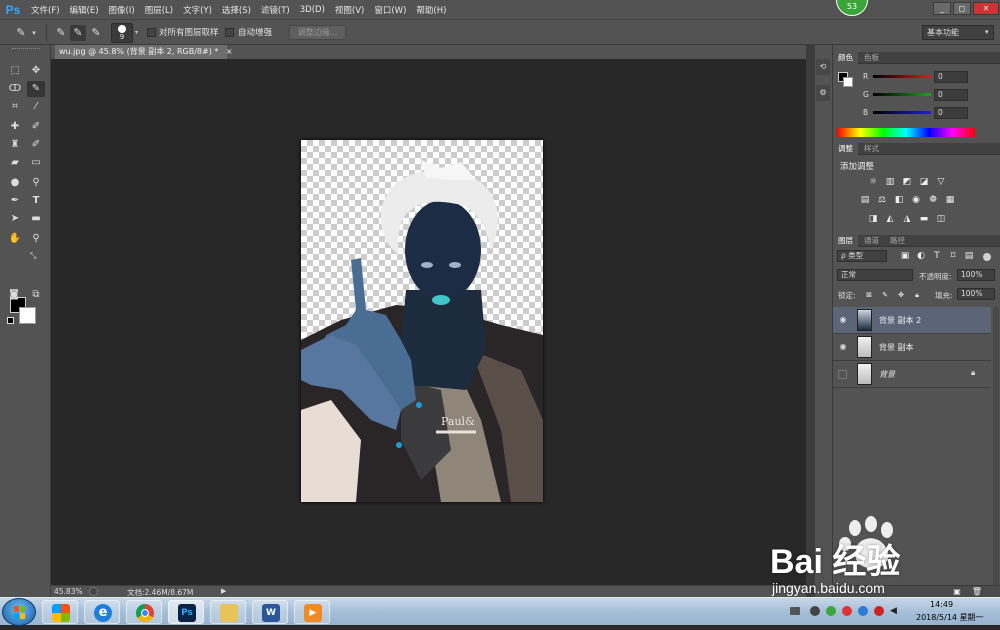 Image resolution: width=1000 pixels, height=630 pixels. What do you see at coordinates (871, 241) in the screenshot?
I see `tab-channels: 通道` at bounding box center [871, 241].